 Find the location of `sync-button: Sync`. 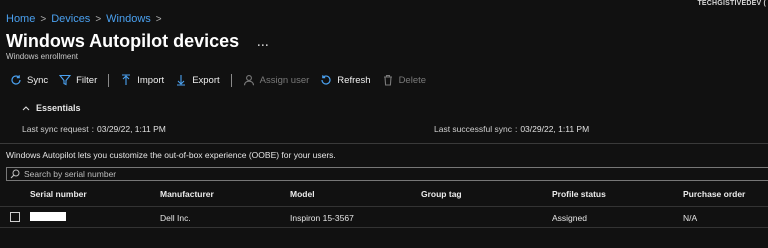

sync-button: Sync is located at coordinates (29, 80).